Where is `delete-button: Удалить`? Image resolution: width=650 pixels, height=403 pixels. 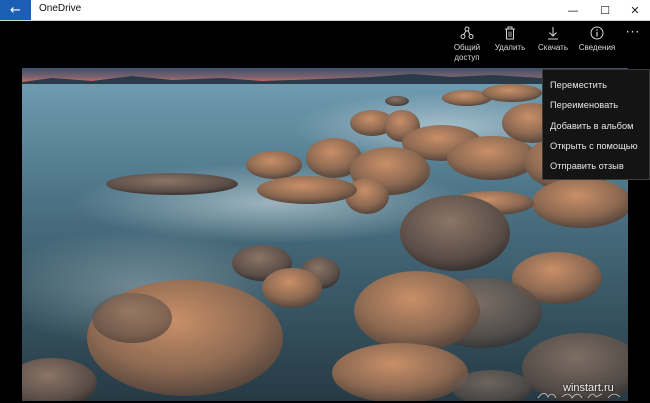
delete-button: Удалить is located at coordinates (510, 39).